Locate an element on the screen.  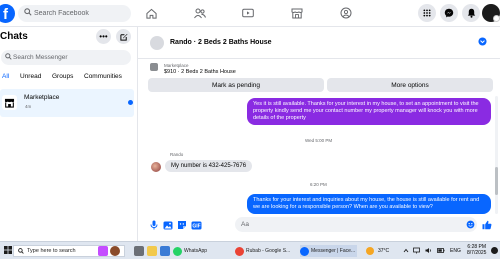
listing-title: Rando · 2 Beds 2 Baths House is located at coordinates (221, 42).